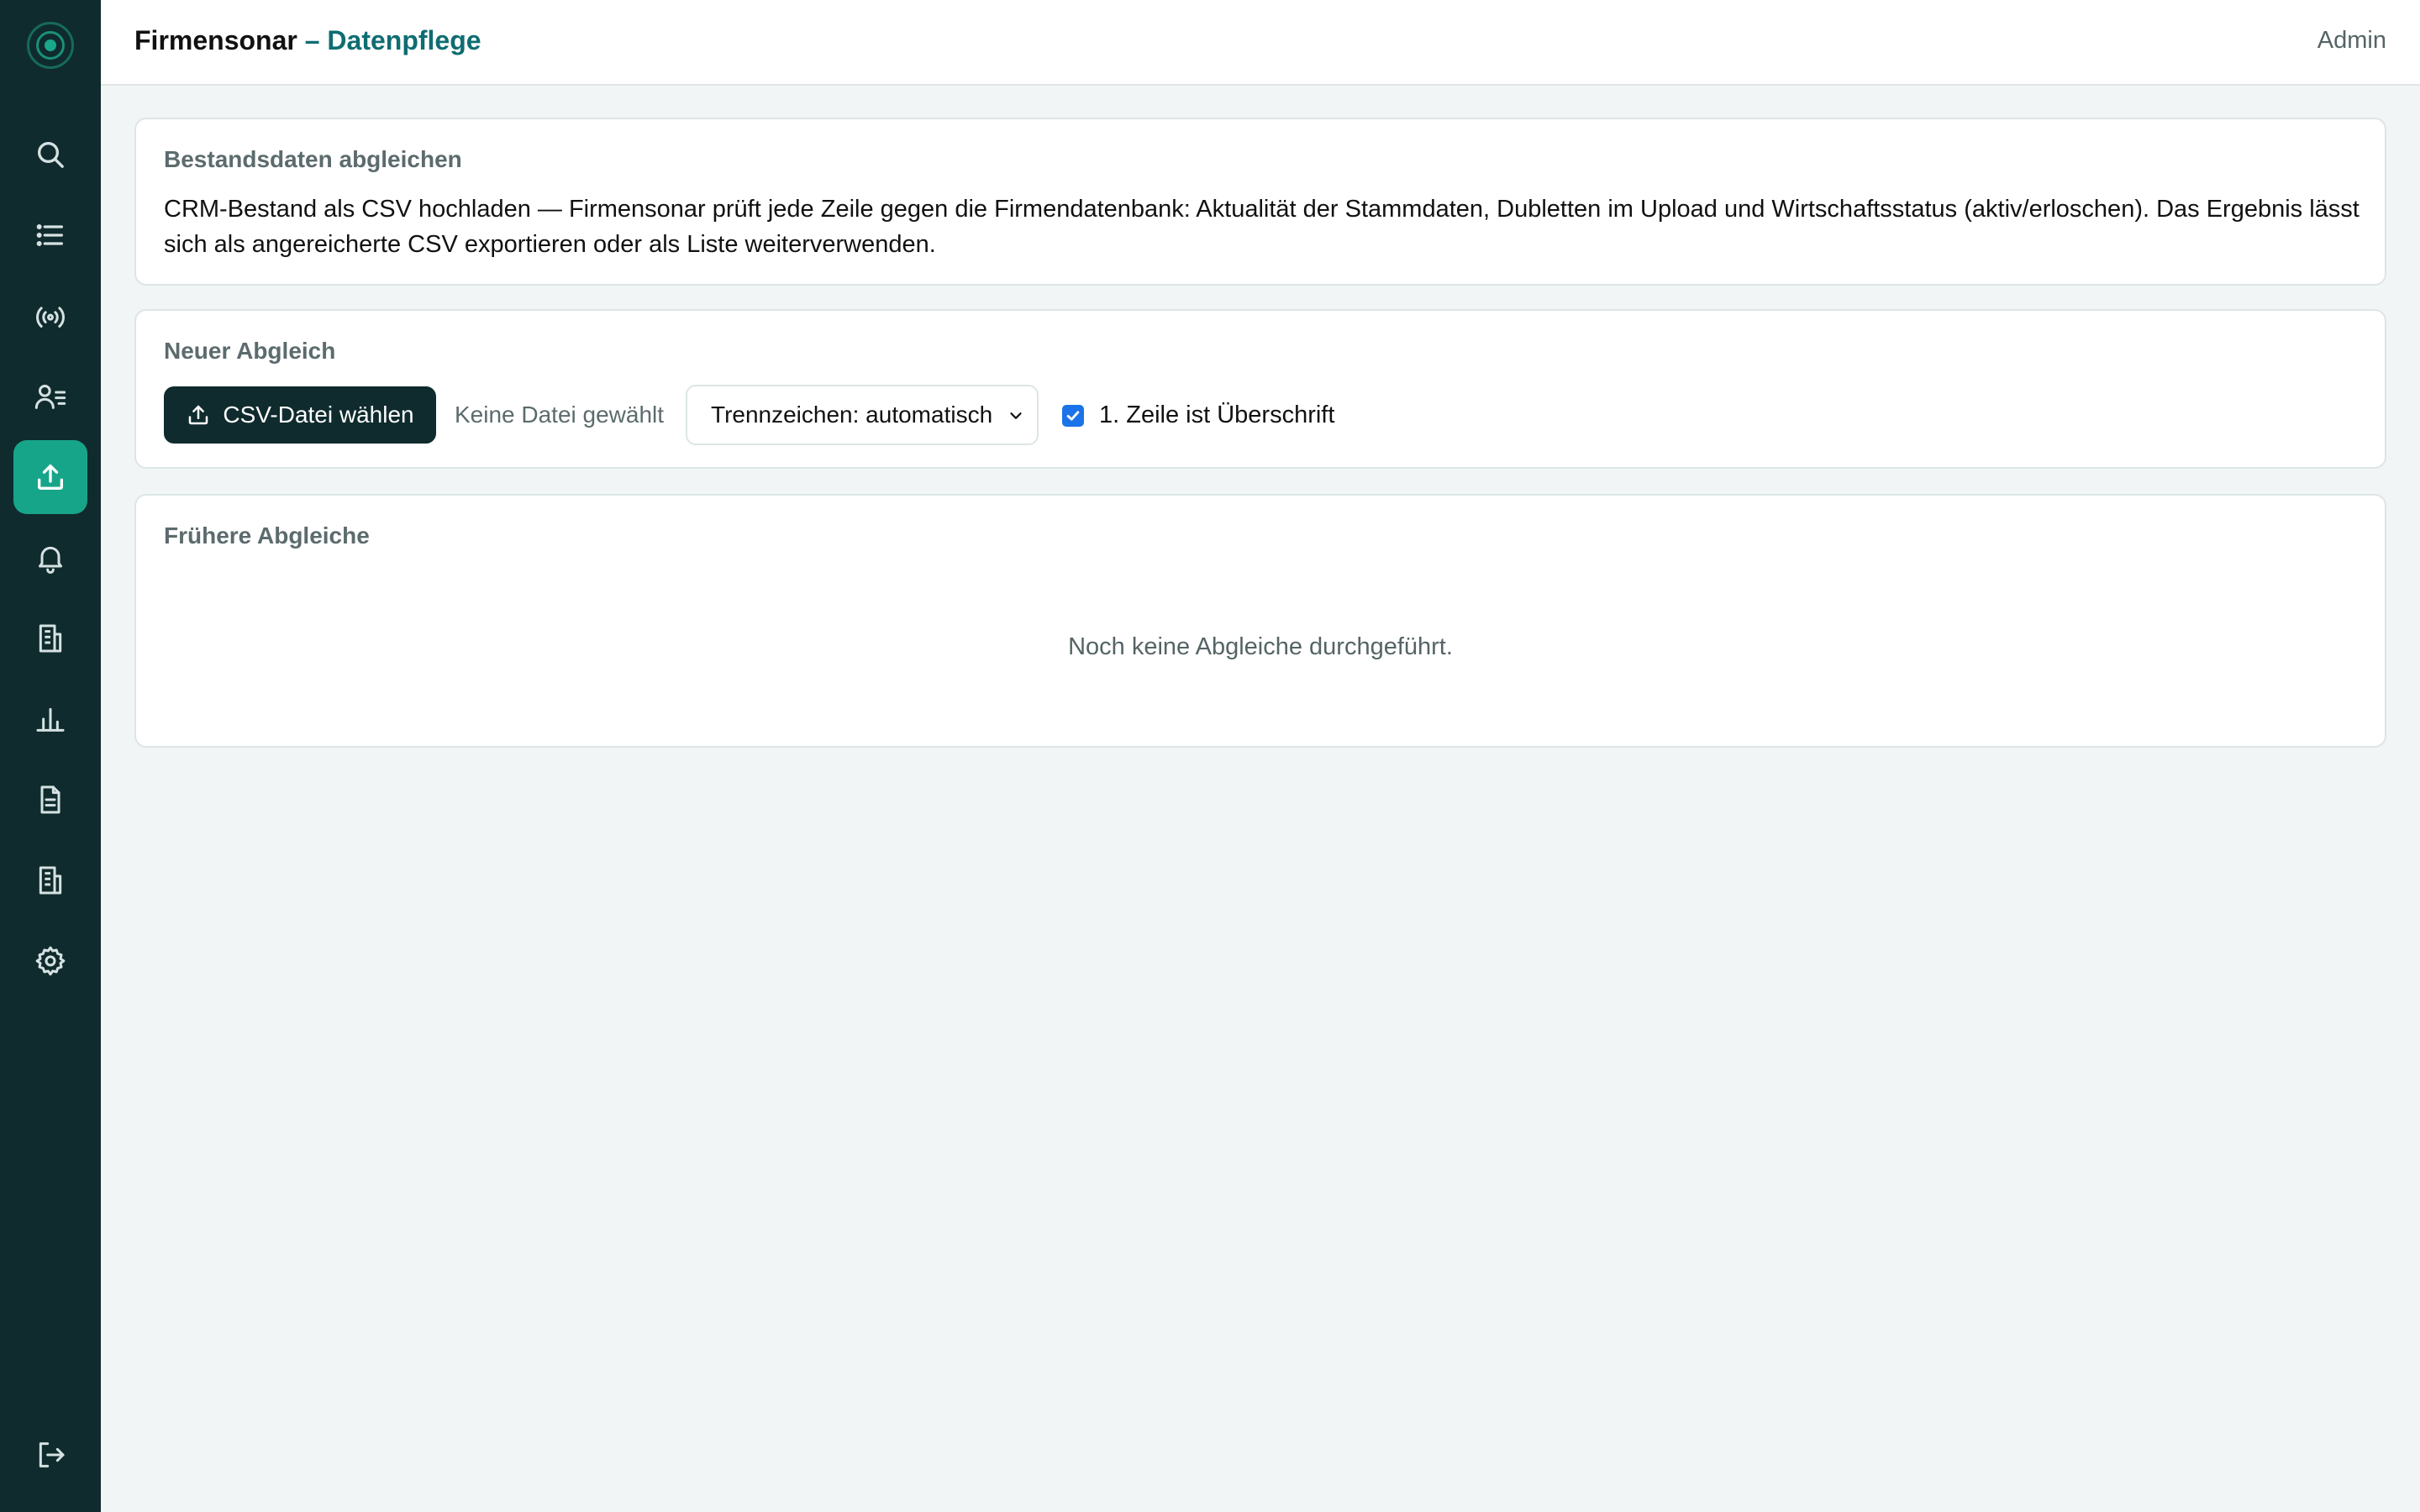  I want to click on bell-icon, so click(51, 560).